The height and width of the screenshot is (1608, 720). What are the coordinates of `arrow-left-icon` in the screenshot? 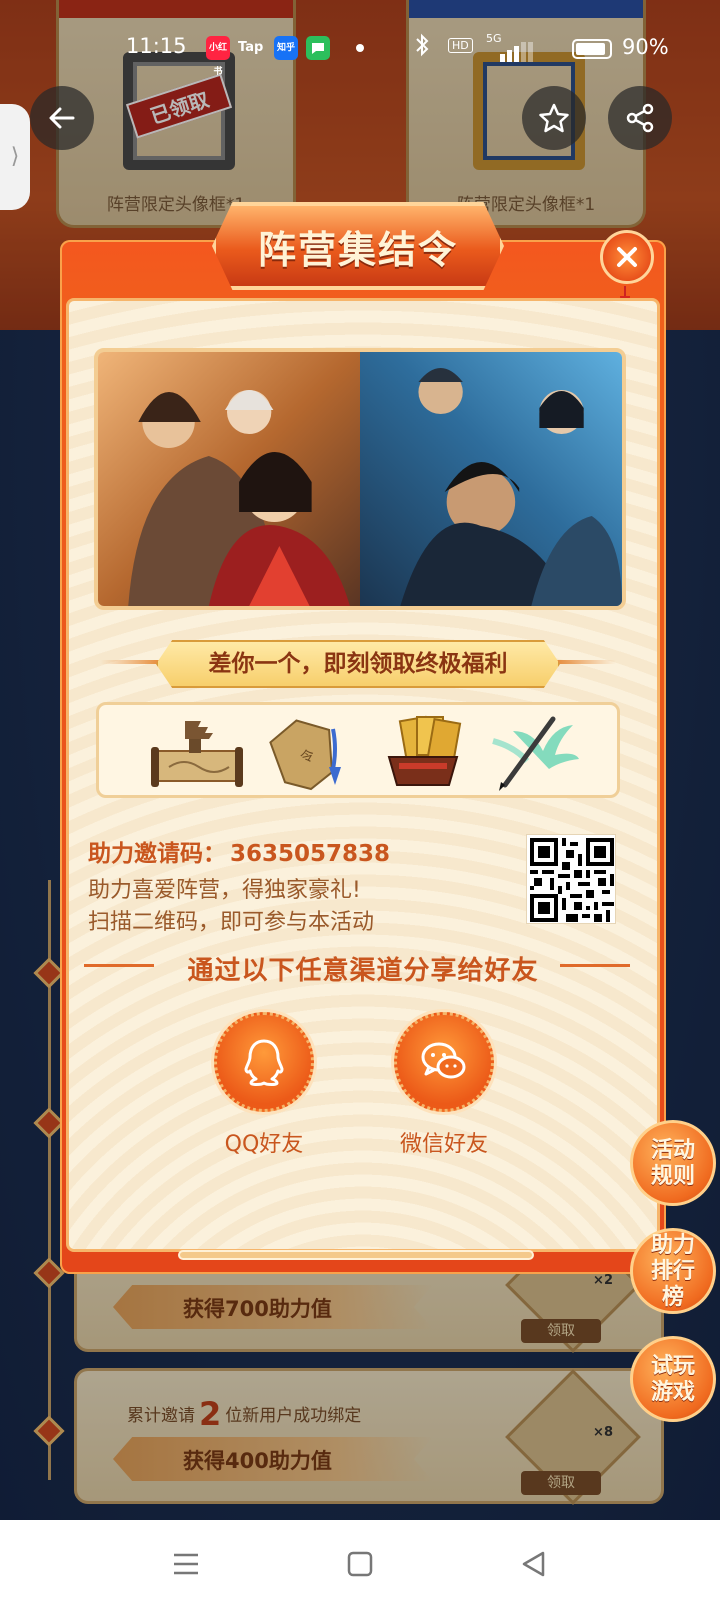 It's located at (62, 118).